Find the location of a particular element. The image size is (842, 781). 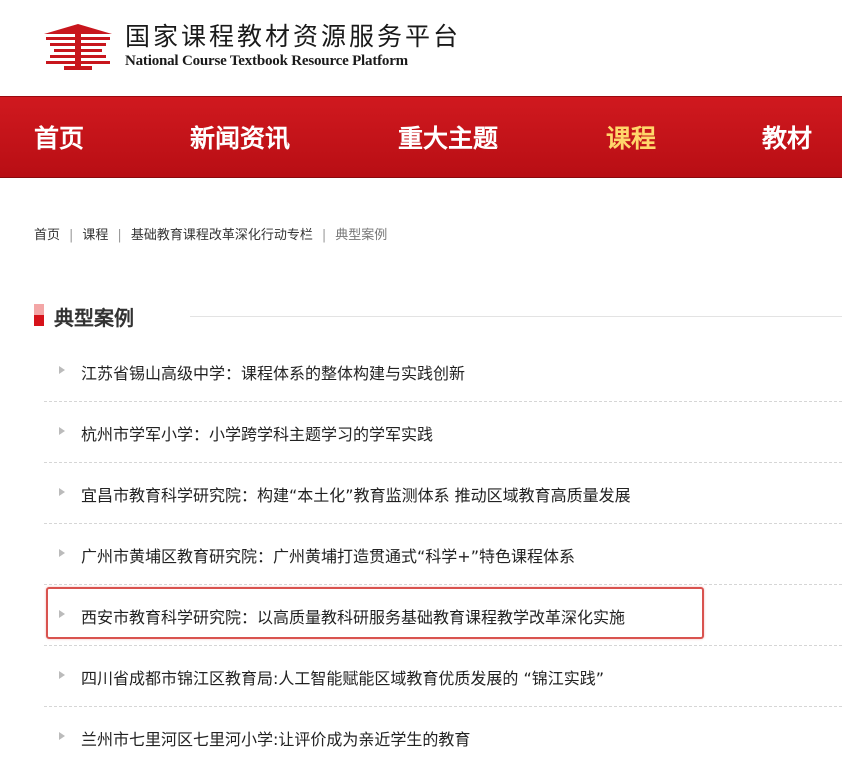

list-item: 兰州市七里河区七里河小学:让评价成为亲近学生的教育 is located at coordinates (443, 736).